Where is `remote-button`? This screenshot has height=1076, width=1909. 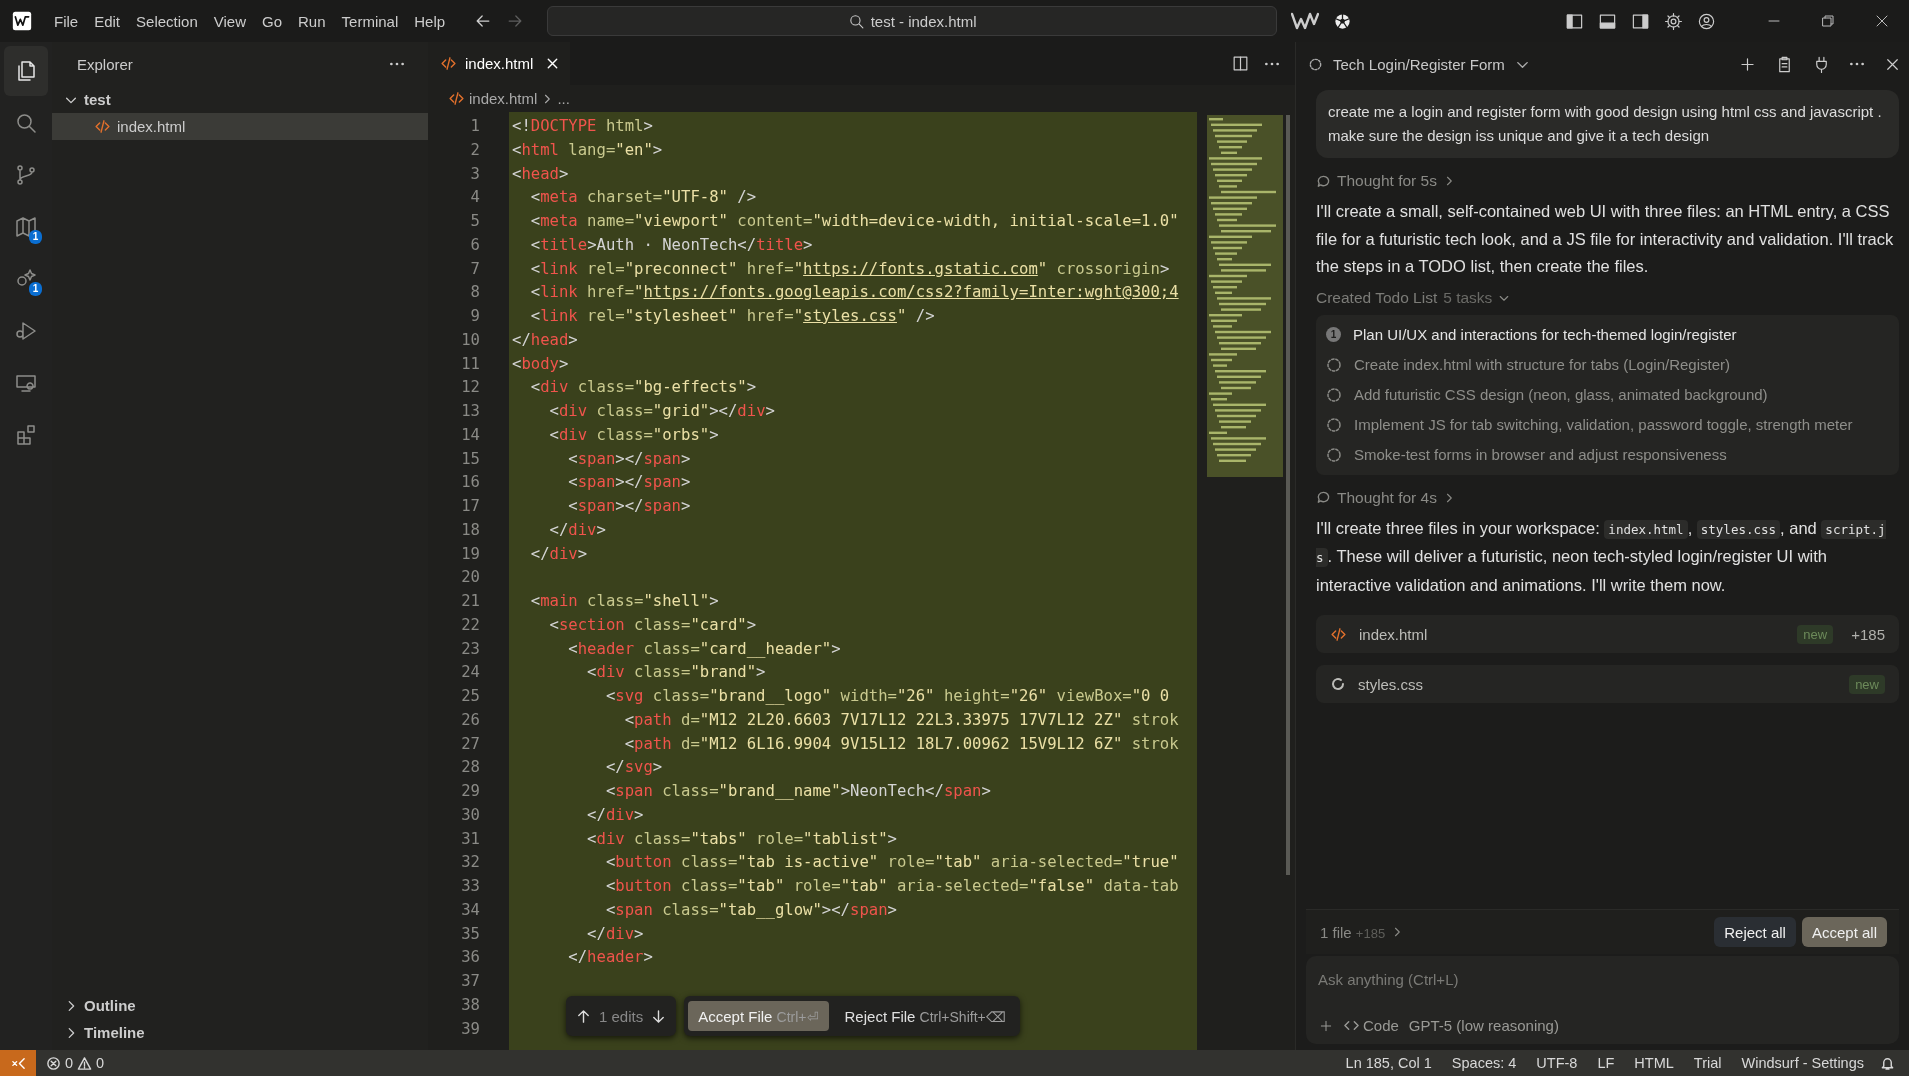 remote-button is located at coordinates (18, 1063).